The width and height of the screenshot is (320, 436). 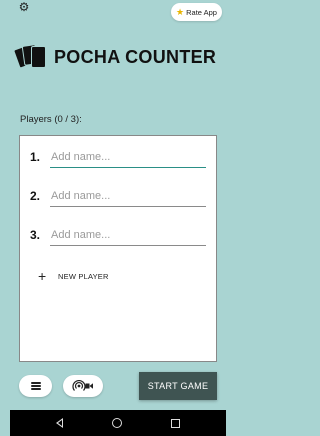 I want to click on cards-icon, so click(x=30, y=57).